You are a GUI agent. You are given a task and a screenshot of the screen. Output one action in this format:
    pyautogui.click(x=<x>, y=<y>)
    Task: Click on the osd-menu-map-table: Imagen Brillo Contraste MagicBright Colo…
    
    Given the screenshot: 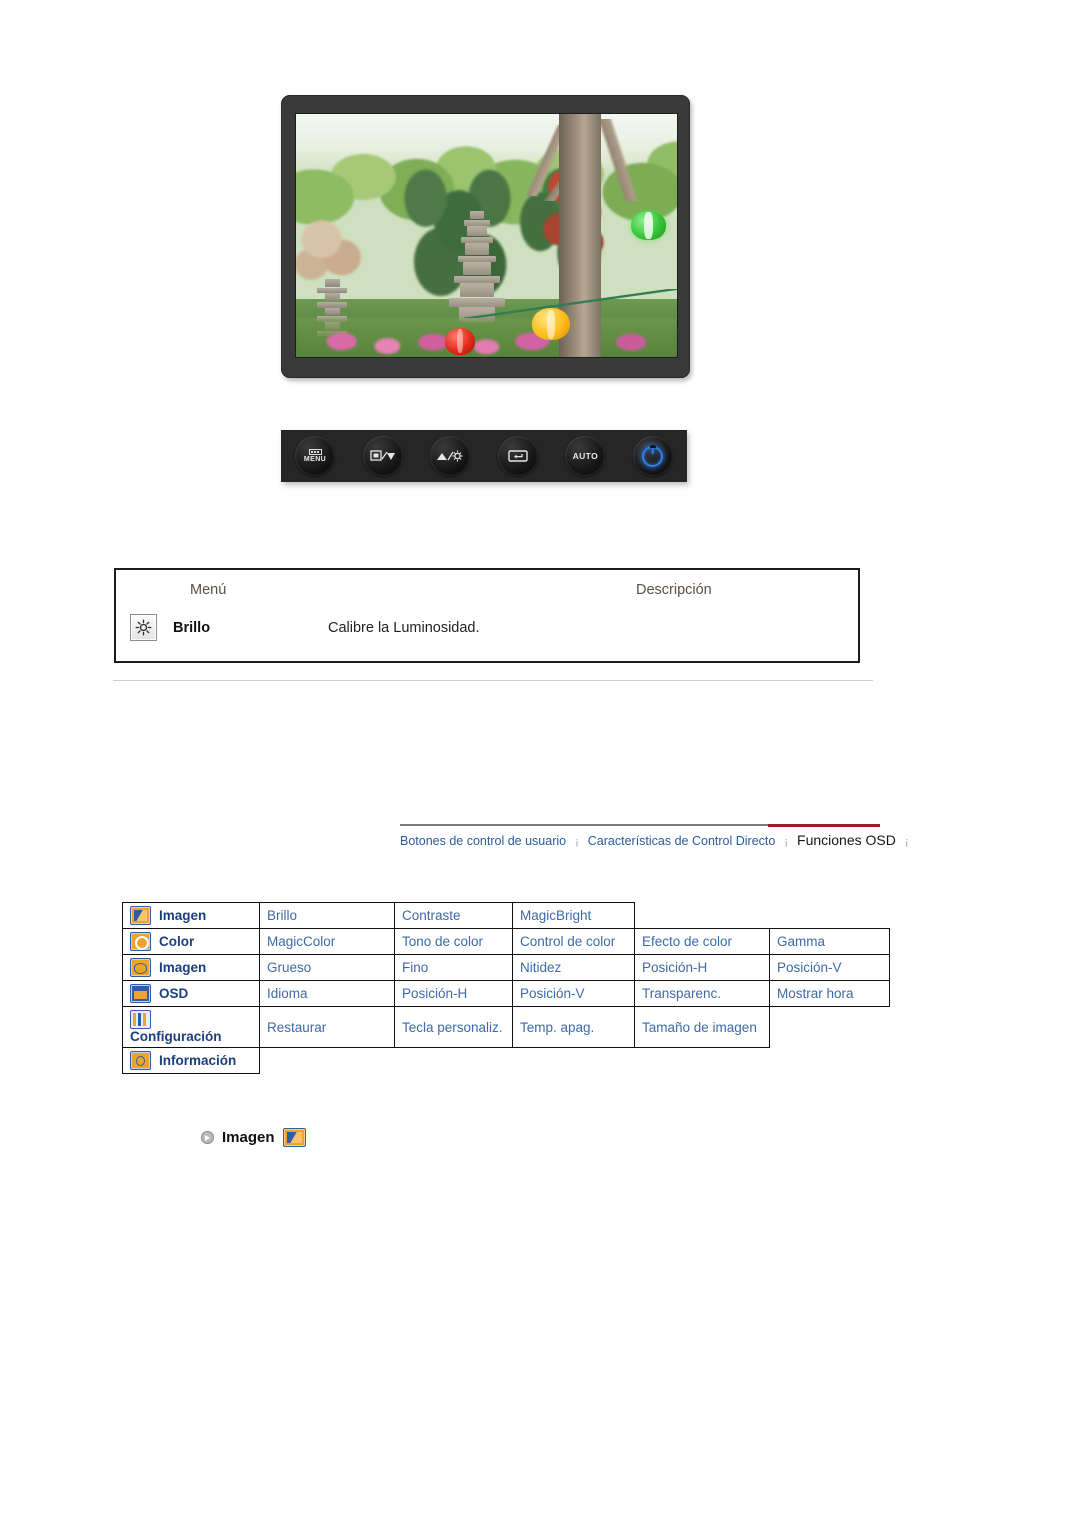 What is the action you would take?
    pyautogui.click(x=506, y=988)
    